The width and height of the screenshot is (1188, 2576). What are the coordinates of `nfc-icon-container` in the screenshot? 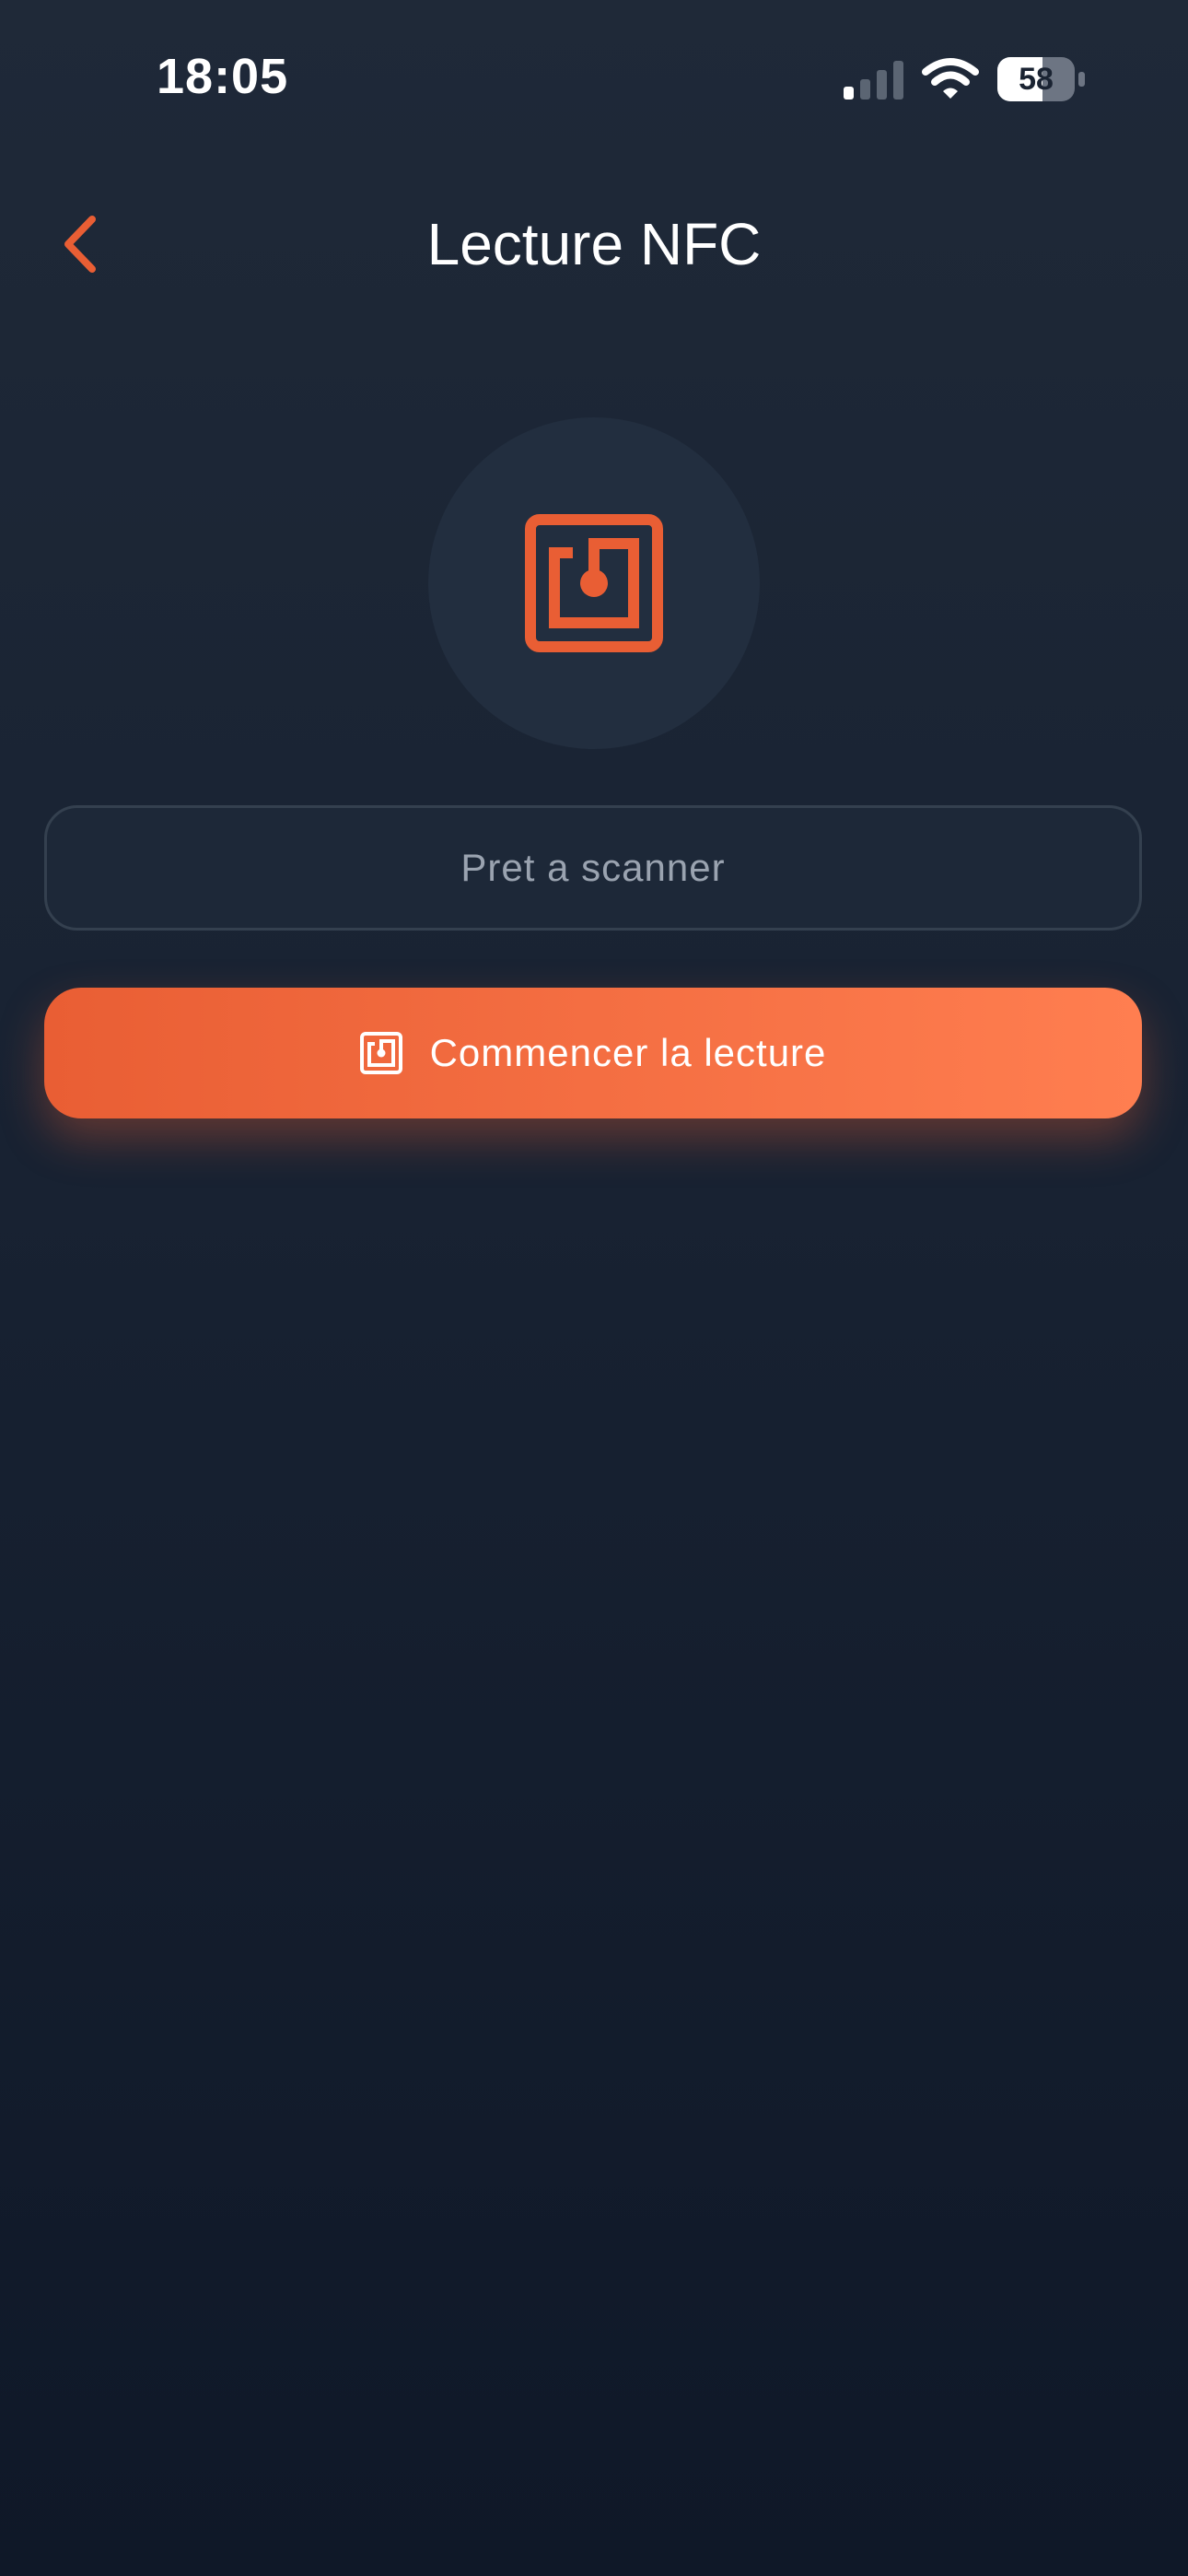 It's located at (594, 583).